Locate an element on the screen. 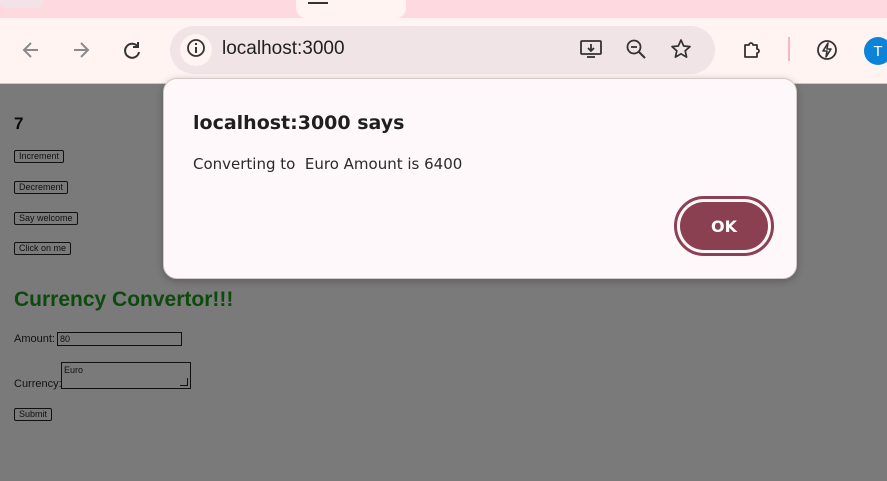 The image size is (887, 481). tab-favicon-icon is located at coordinates (318, 2).